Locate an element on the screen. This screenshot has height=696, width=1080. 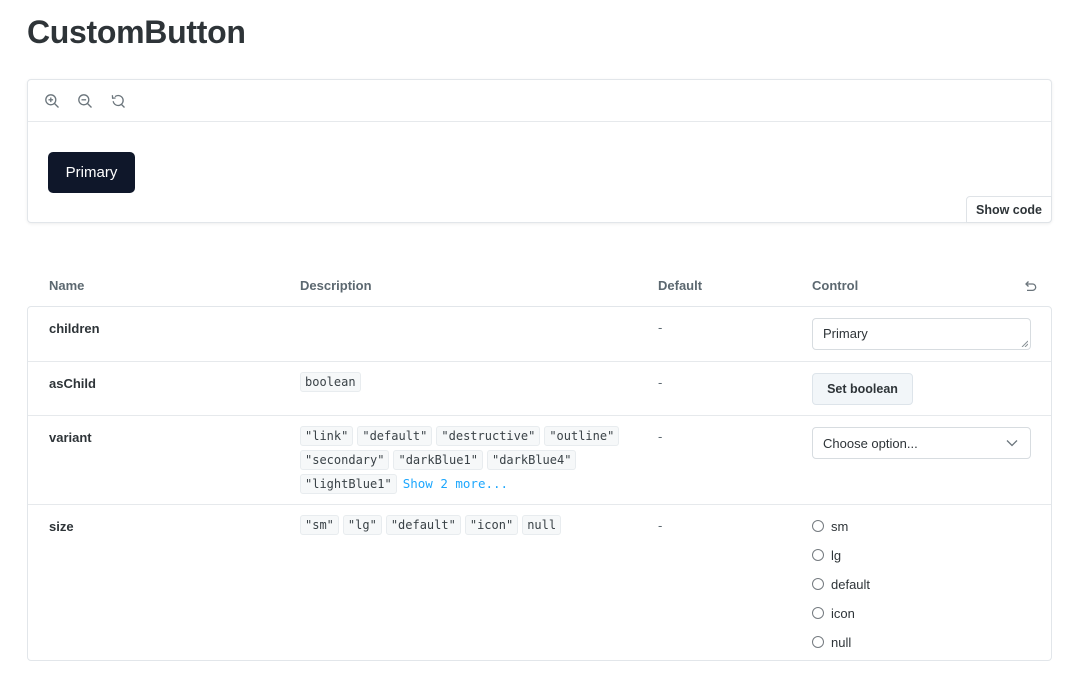
type-tag: "secondary" is located at coordinates (345, 460).